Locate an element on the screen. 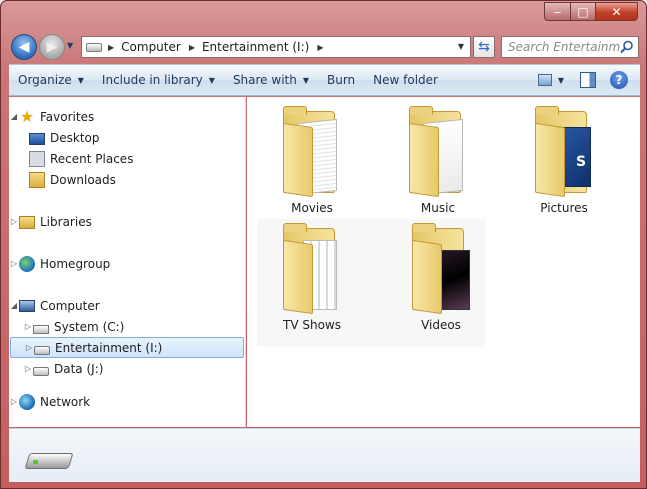 This screenshot has width=647, height=489. window-controls: ‒ □ ✕ is located at coordinates (591, 11).